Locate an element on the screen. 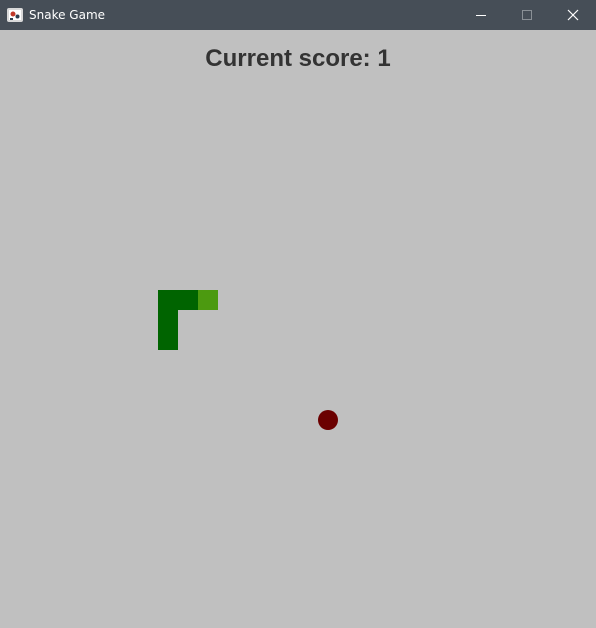  close-button is located at coordinates (573, 15).